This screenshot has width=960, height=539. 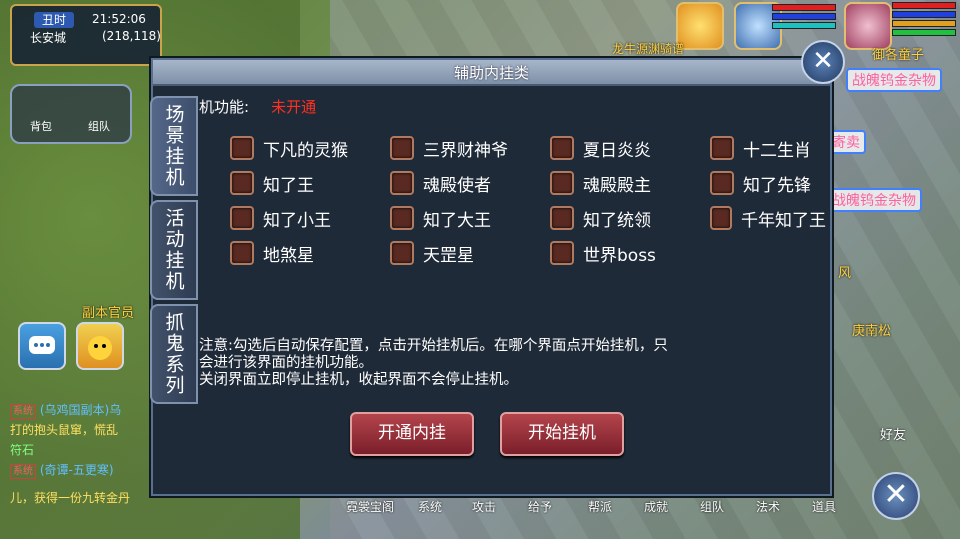 What do you see at coordinates (874, 200) in the screenshot?
I see `shop-sign-2: 战魄钨金杂物` at bounding box center [874, 200].